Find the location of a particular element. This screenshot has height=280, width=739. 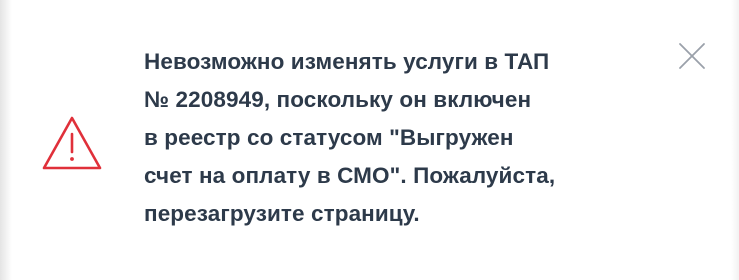

background-edge-left is located at coordinates (6, 140).